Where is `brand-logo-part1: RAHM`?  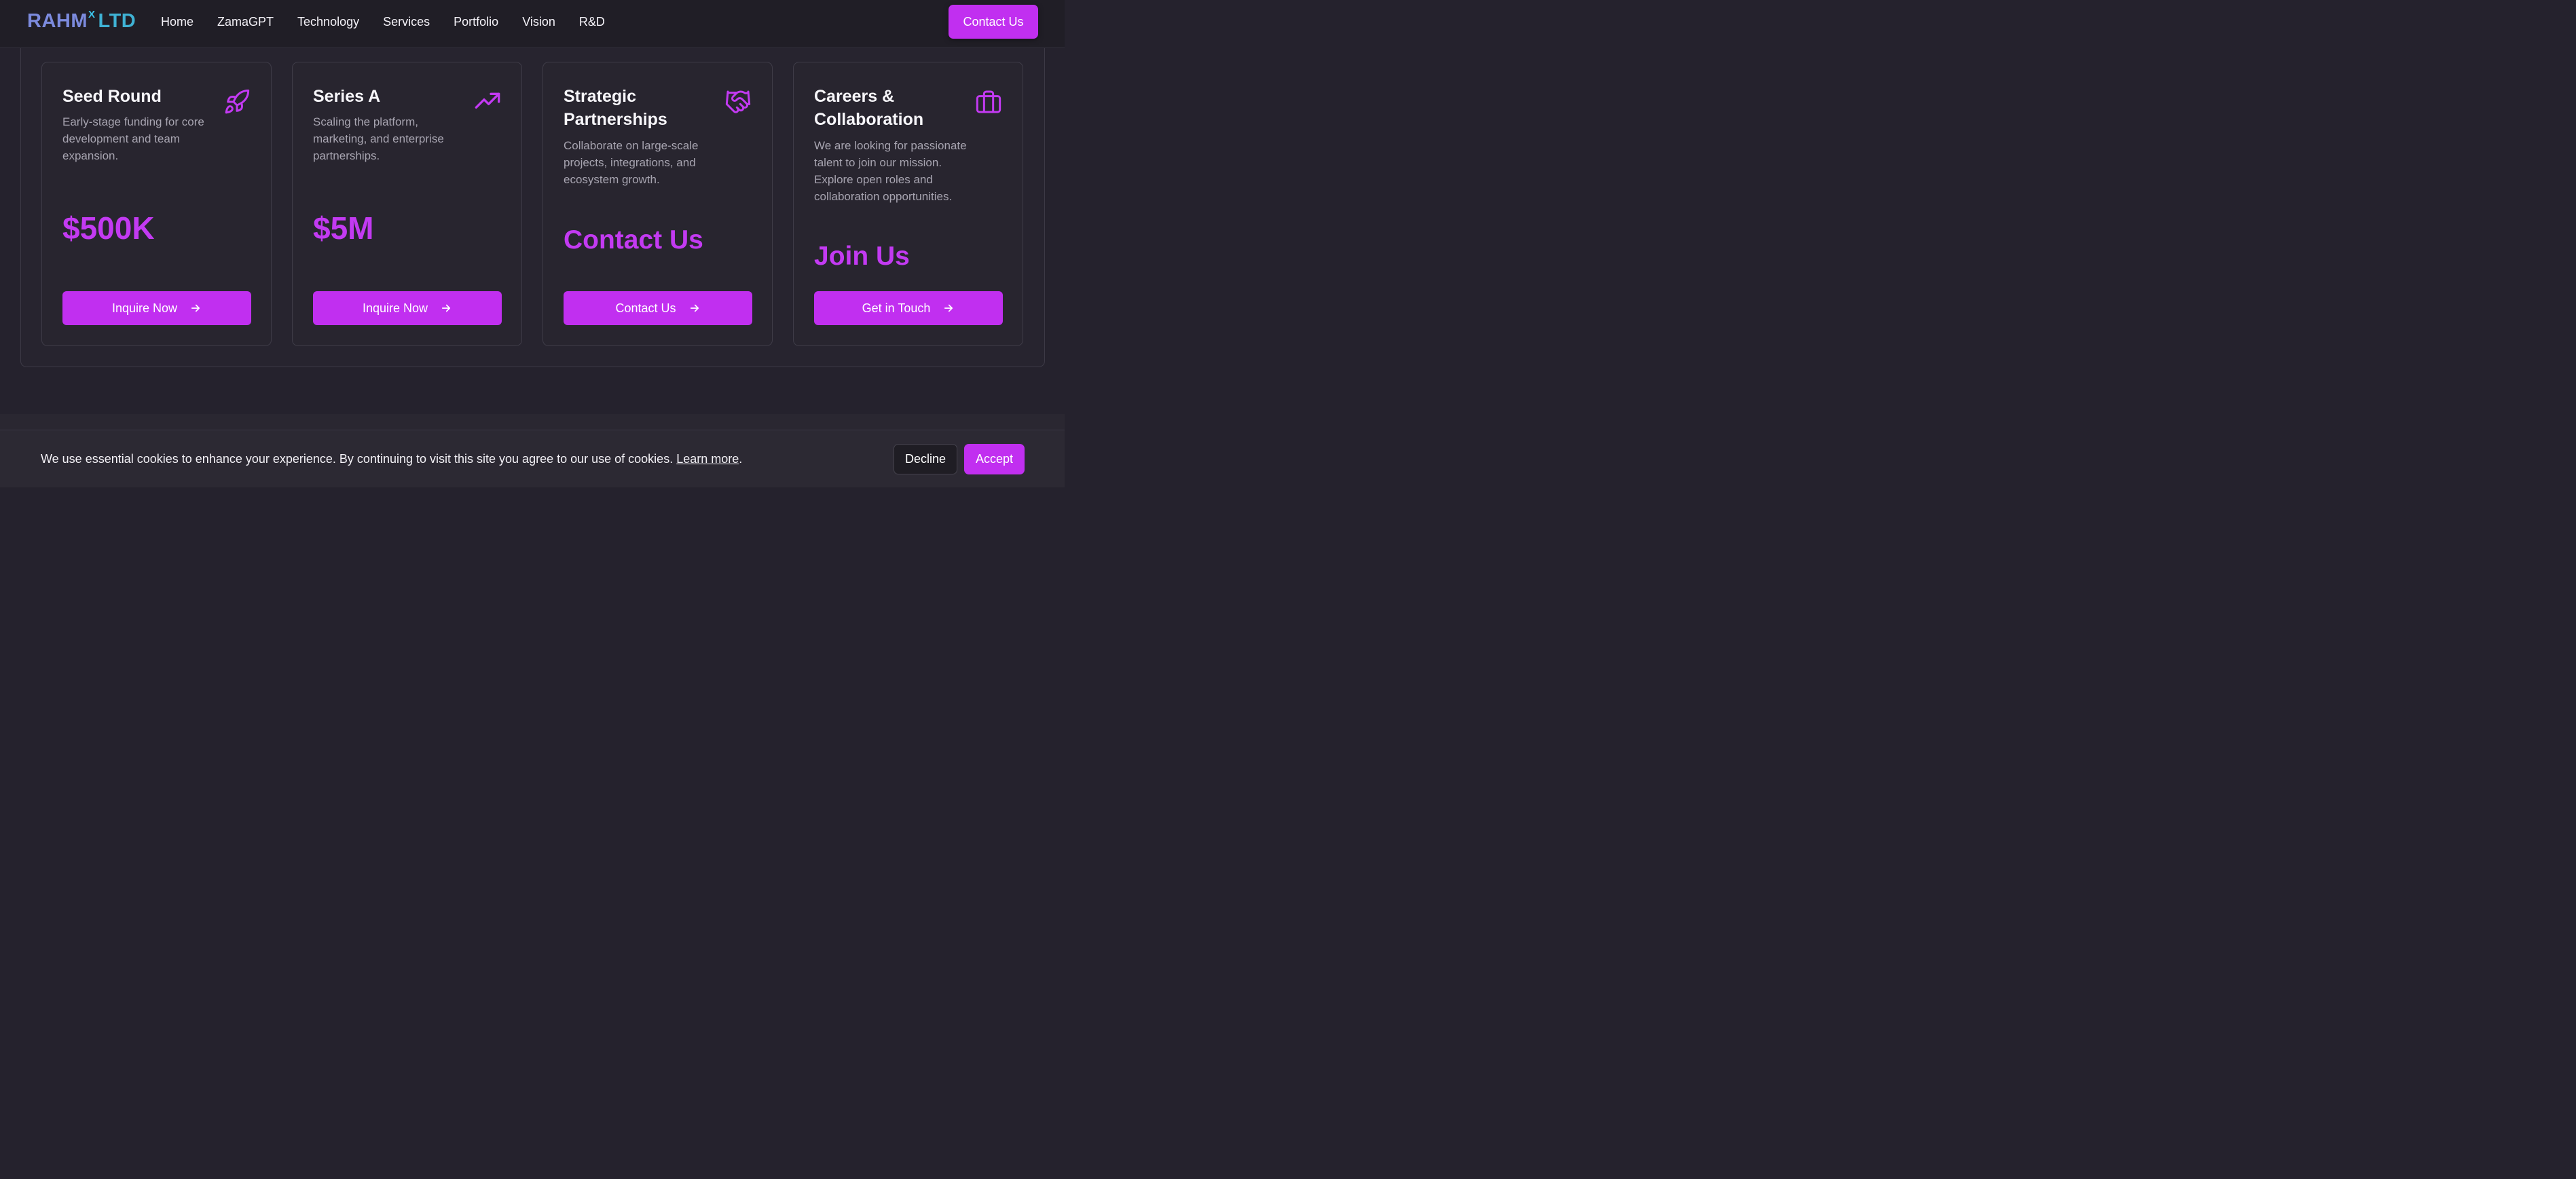
brand-logo-part1: RAHM is located at coordinates (57, 21).